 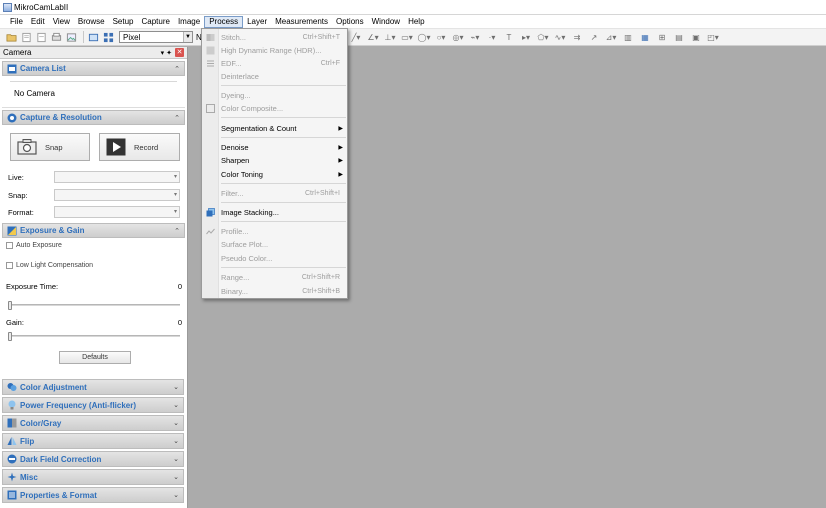 What do you see at coordinates (117, 177) in the screenshot?
I see `live-resolution-select: ▾` at bounding box center [117, 177].